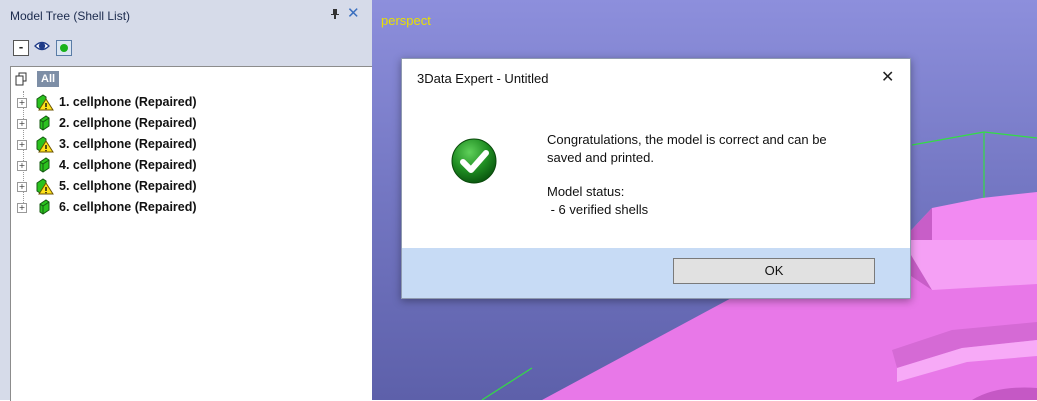  I want to click on green-dot-icon, so click(64, 48).